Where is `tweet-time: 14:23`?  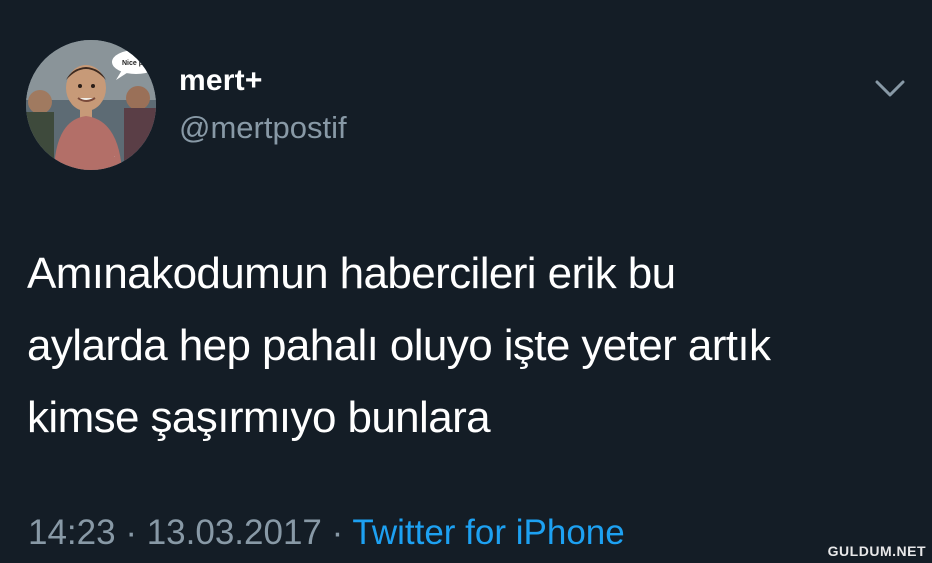 tweet-time: 14:23 is located at coordinates (72, 532).